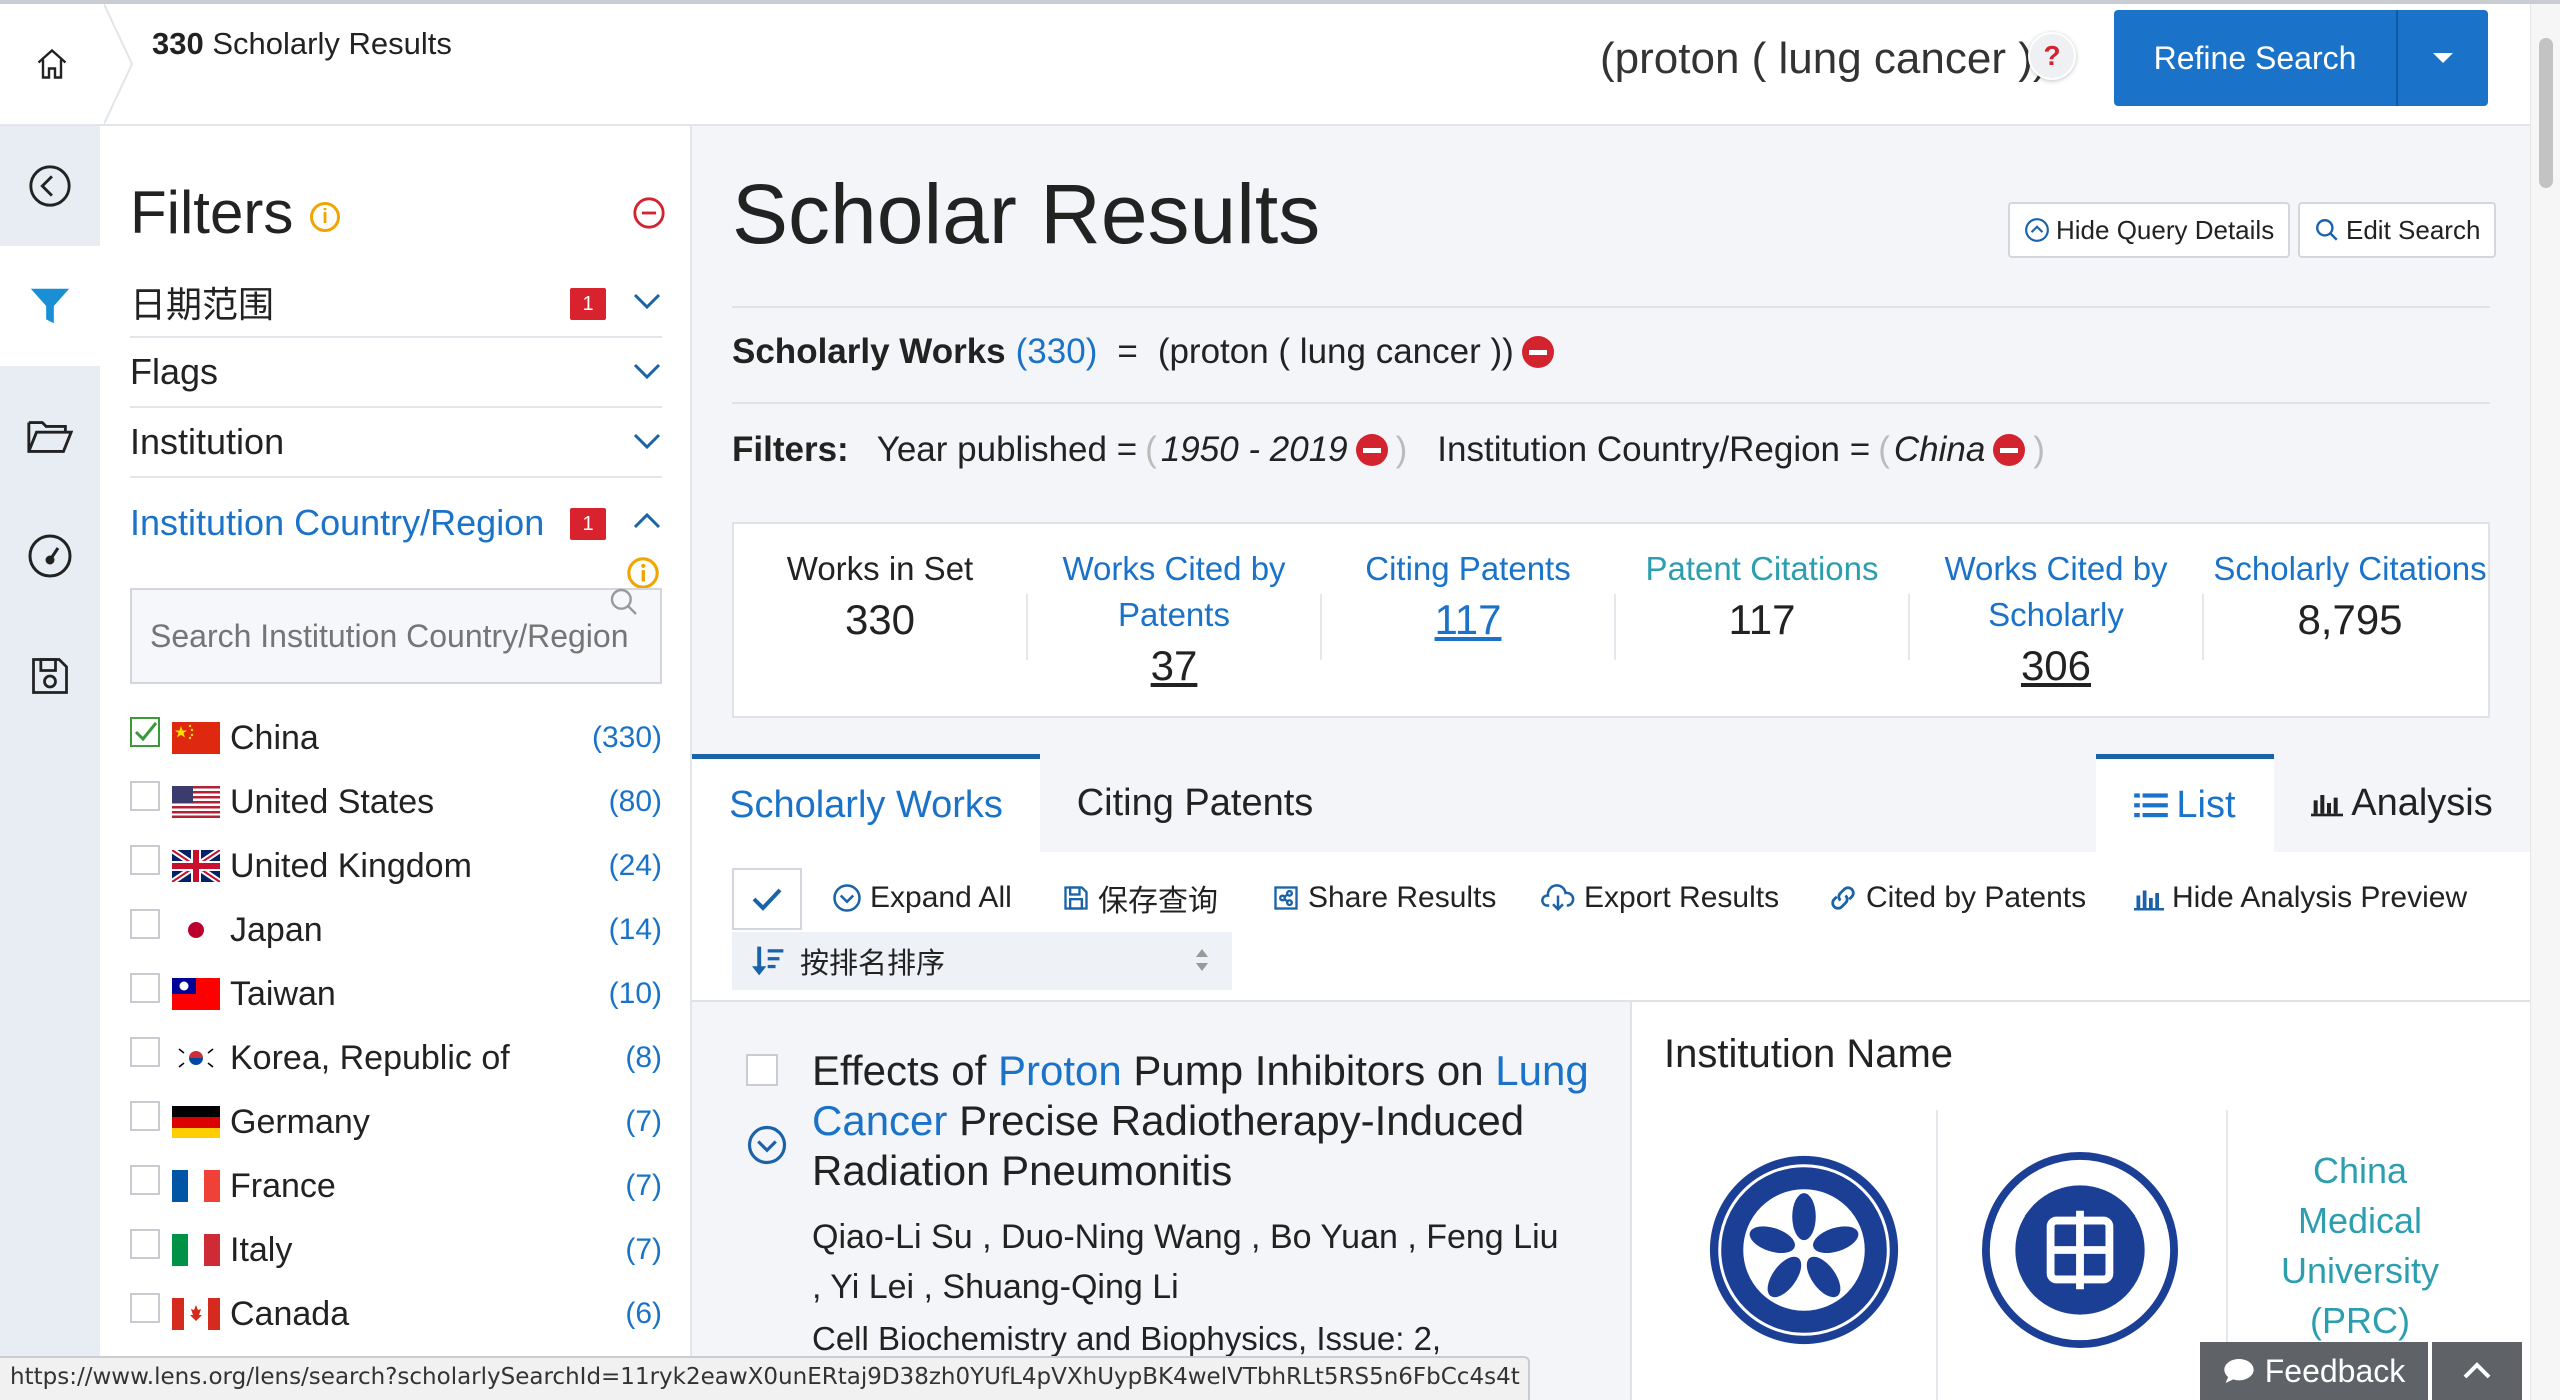 The width and height of the screenshot is (2560, 1400). What do you see at coordinates (2149, 230) in the screenshot?
I see `hide-query-details-button: Hide Query Details` at bounding box center [2149, 230].